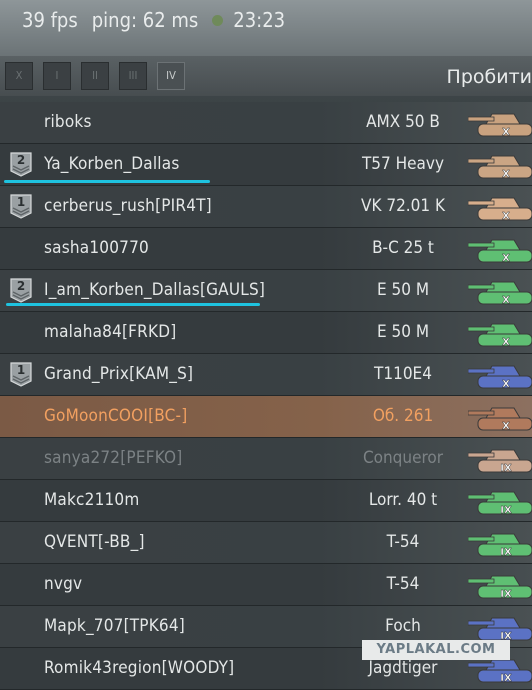 This screenshot has height=690, width=532. What do you see at coordinates (114, 626) in the screenshot?
I see `player-name: Mapk_707[TPK64]` at bounding box center [114, 626].